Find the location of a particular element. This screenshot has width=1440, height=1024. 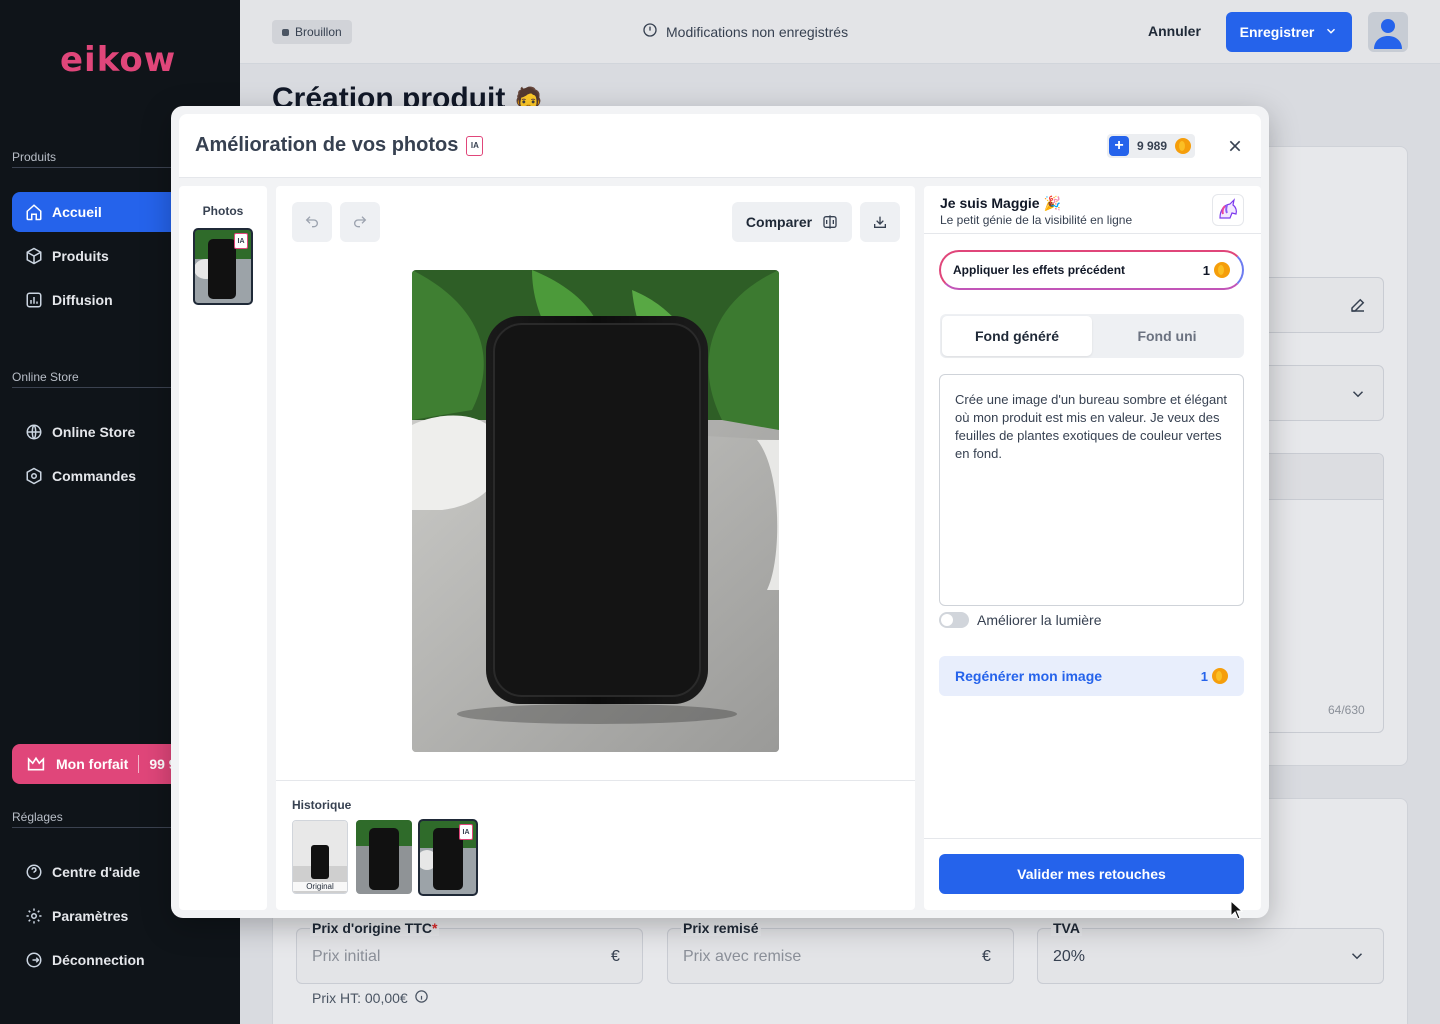

background-tabs: Fond généré Fond uni is located at coordinates (1092, 336).